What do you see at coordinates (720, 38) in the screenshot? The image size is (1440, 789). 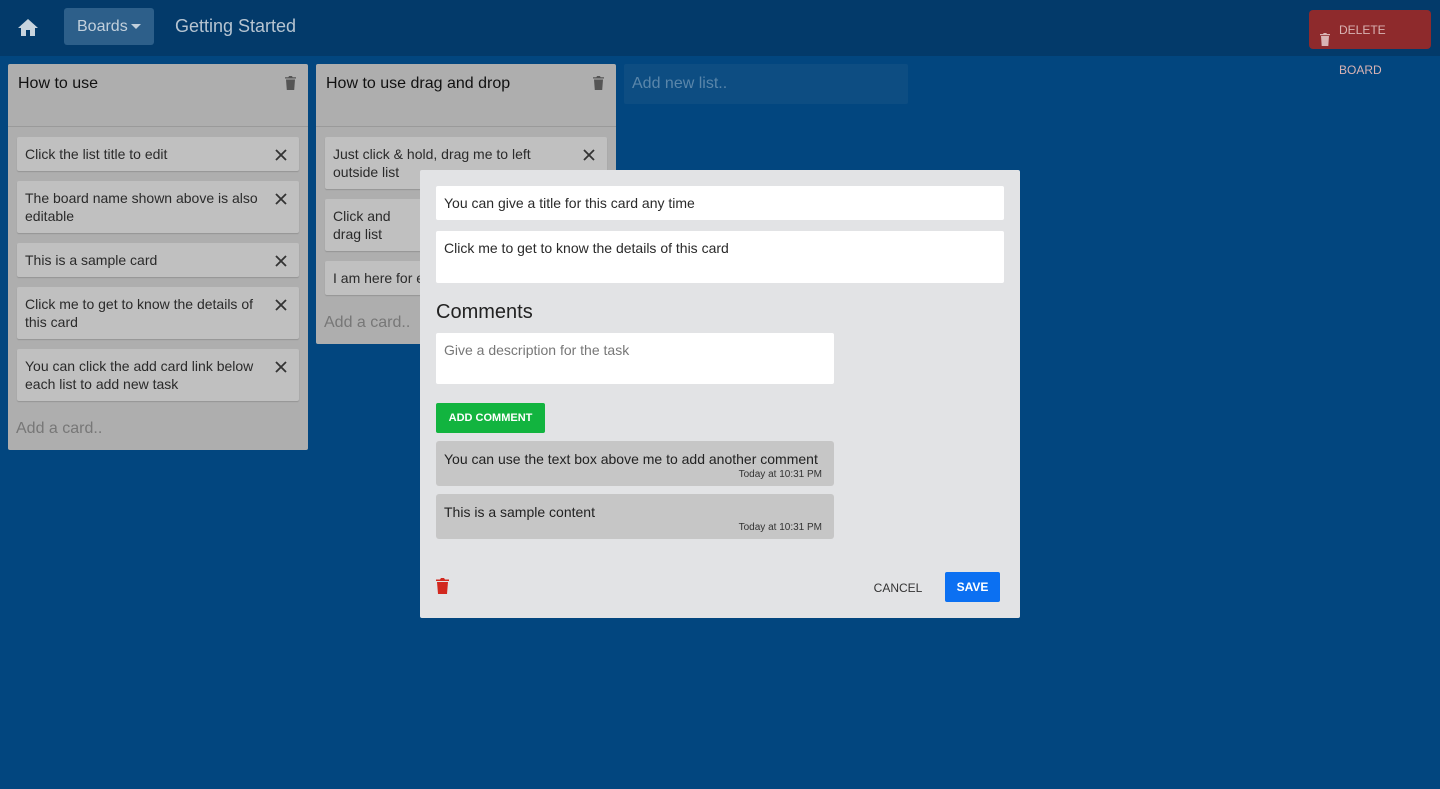 I see `top-bar: Boards Getting Started DELETE BOARD` at bounding box center [720, 38].